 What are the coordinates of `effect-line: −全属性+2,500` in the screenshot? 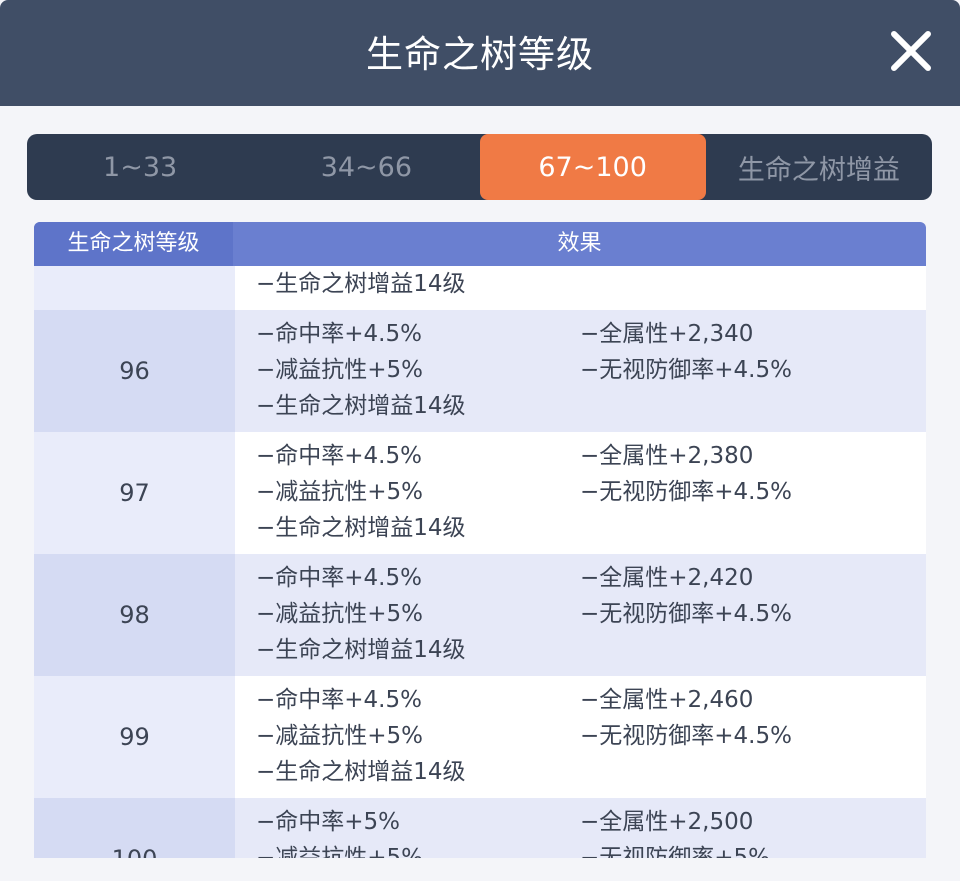 It's located at (667, 822).